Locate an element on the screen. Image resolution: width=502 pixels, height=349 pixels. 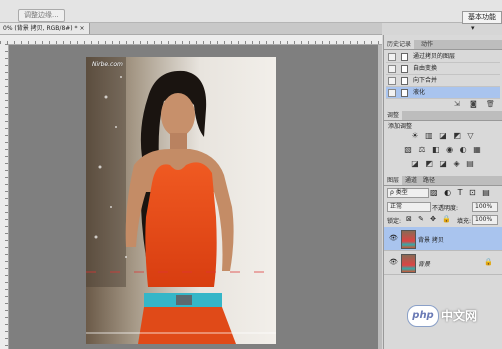
history-item-label: 向下合并 is located at coordinates (425, 80).